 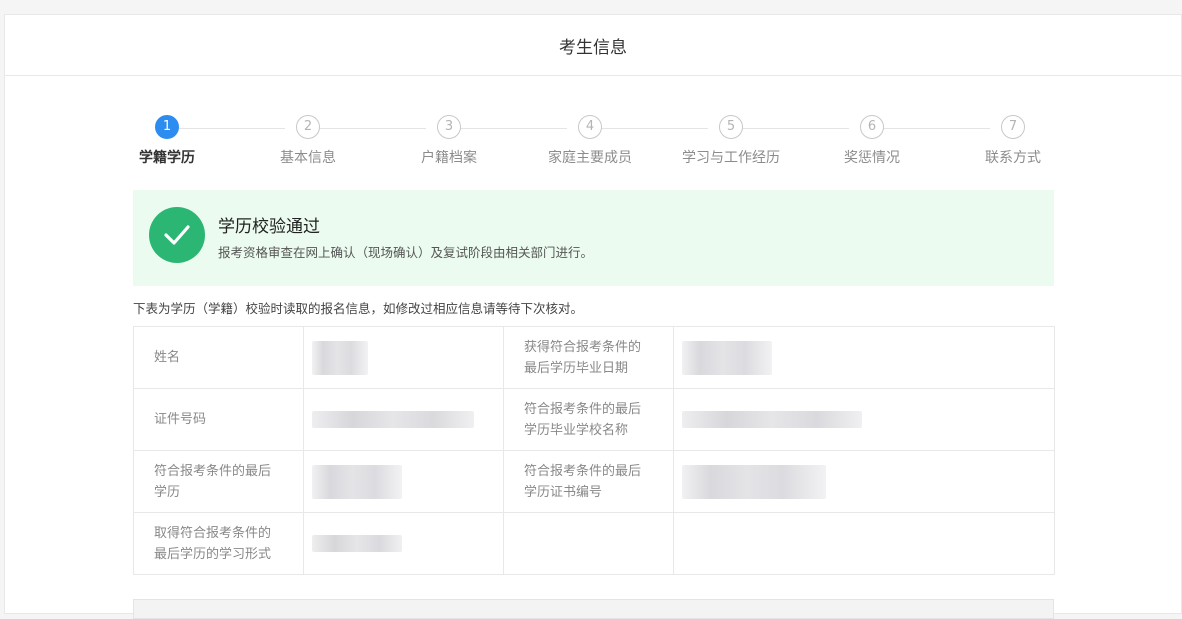 I want to click on verification-success-box: 学历校验通过 报考资格审查在网上确认（现场确认）及复试阶段由相关部门进行。, so click(x=593, y=238).